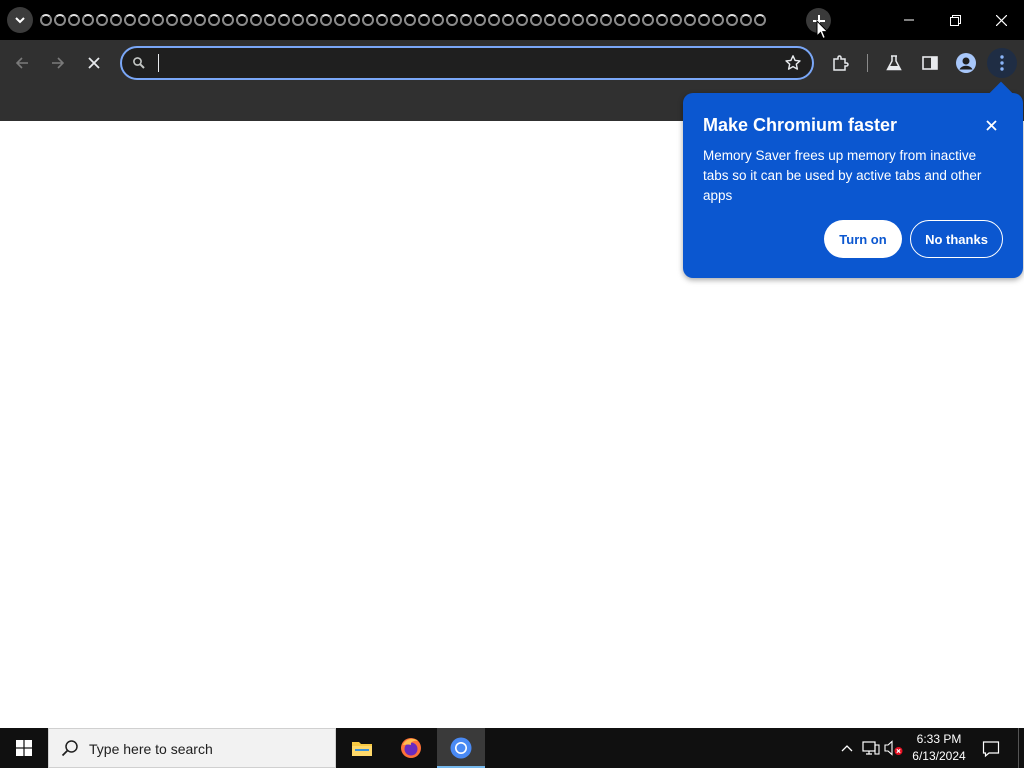 This screenshot has height=768, width=1024. What do you see at coordinates (1002, 63) in the screenshot?
I see `menu-button` at bounding box center [1002, 63].